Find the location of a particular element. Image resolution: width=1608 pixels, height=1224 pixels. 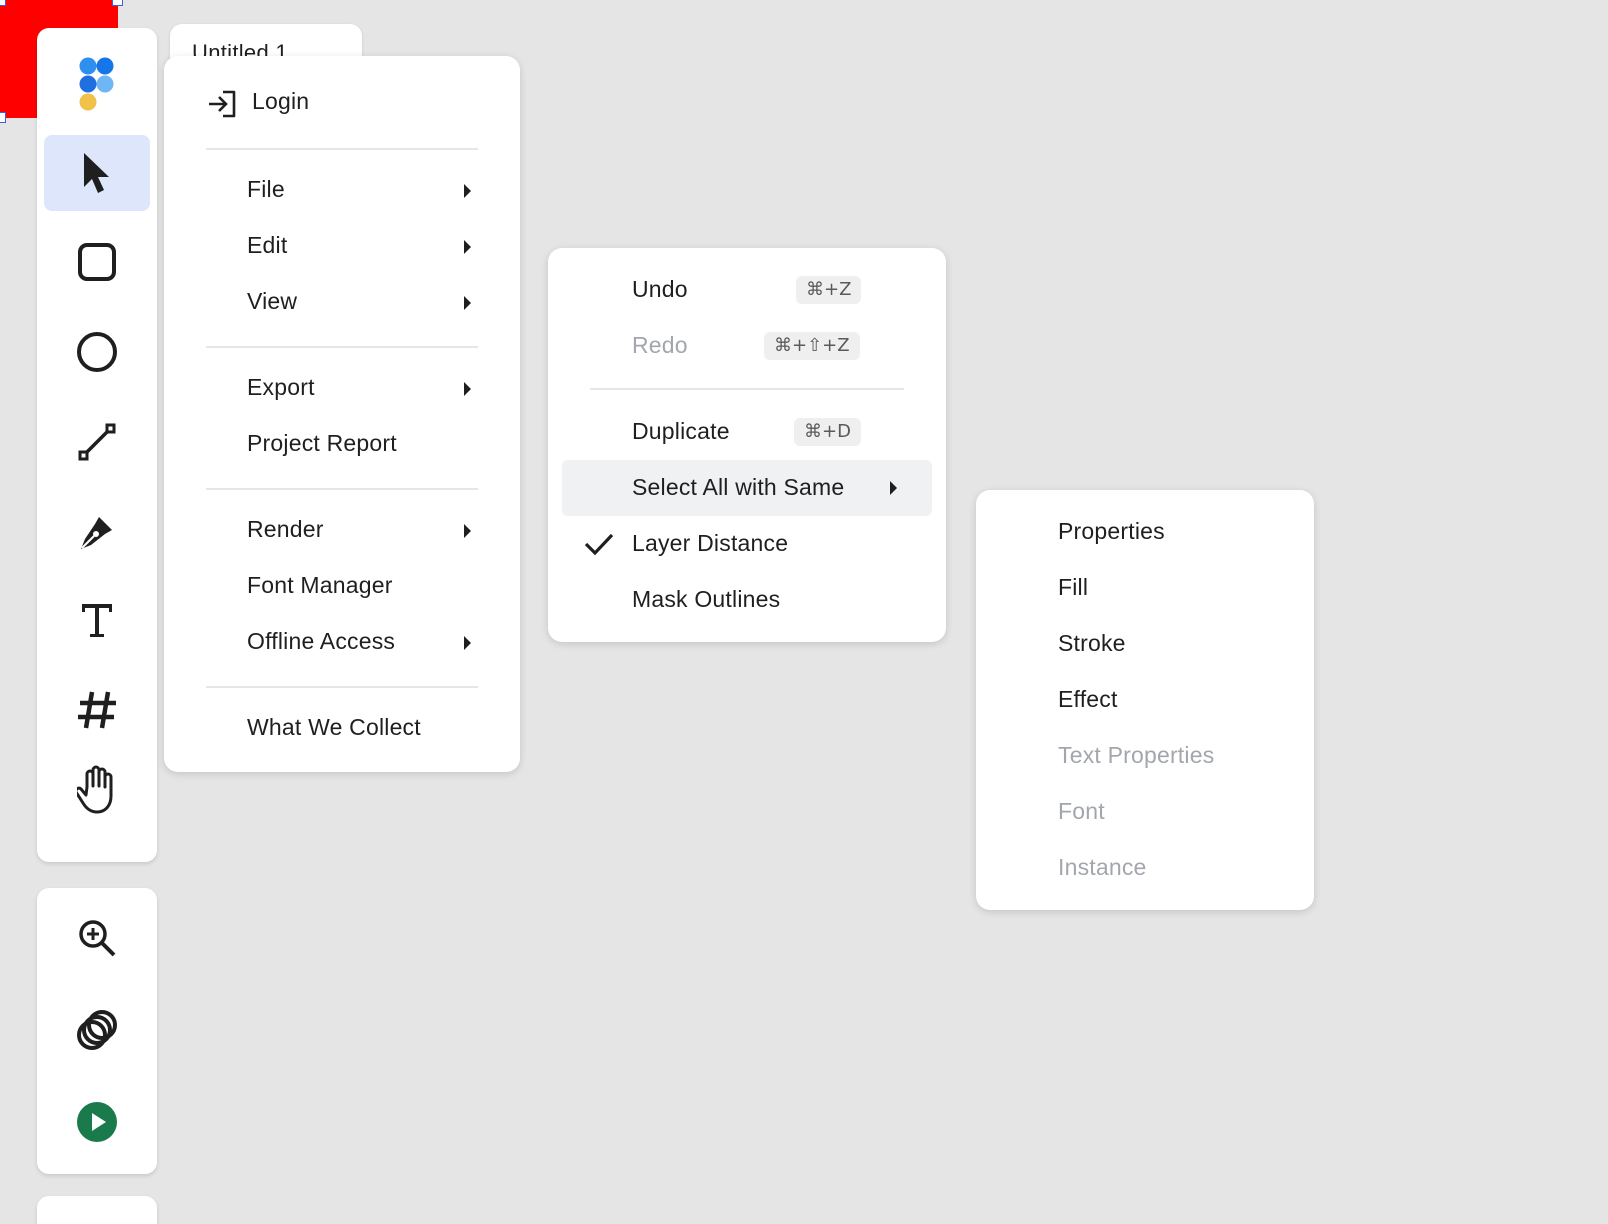

hash-icon is located at coordinates (97, 710).